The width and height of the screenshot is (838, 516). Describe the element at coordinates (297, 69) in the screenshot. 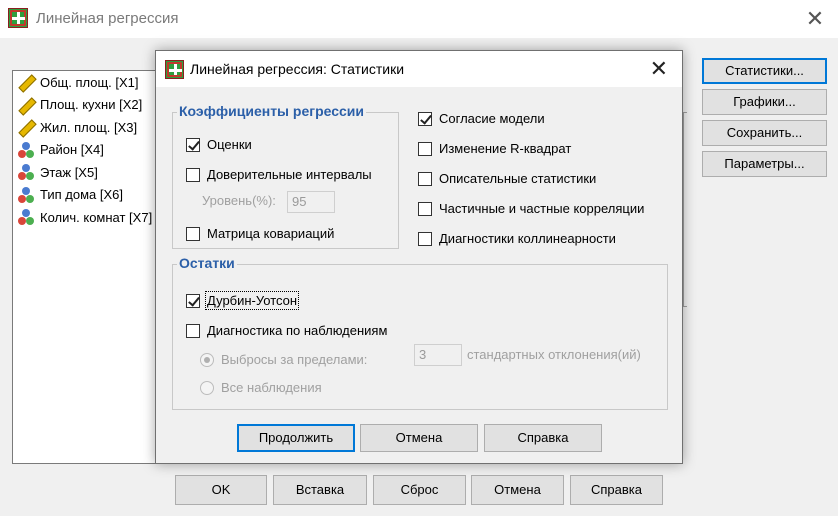

I see `dialog-title: Линейная регрессия: Статистики` at that location.